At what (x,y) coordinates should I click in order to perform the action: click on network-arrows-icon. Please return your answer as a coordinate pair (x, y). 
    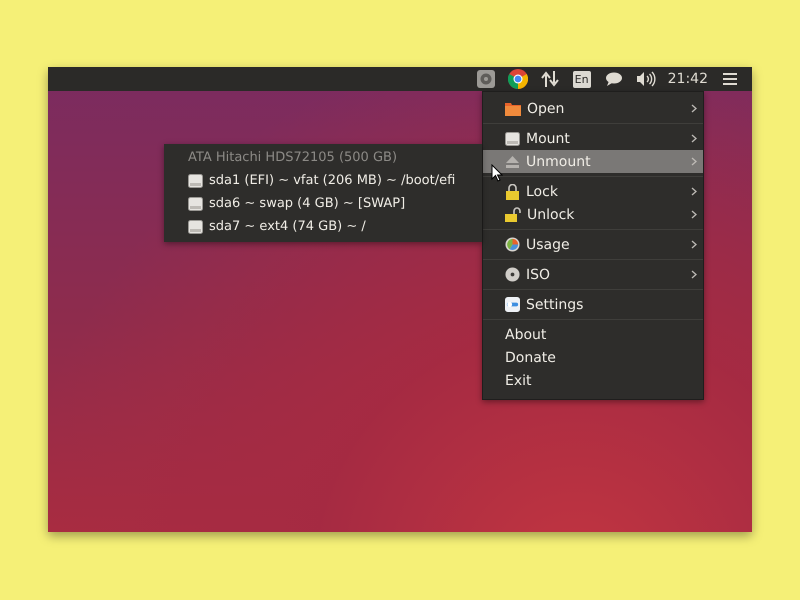
    Looking at the image, I should click on (549, 79).